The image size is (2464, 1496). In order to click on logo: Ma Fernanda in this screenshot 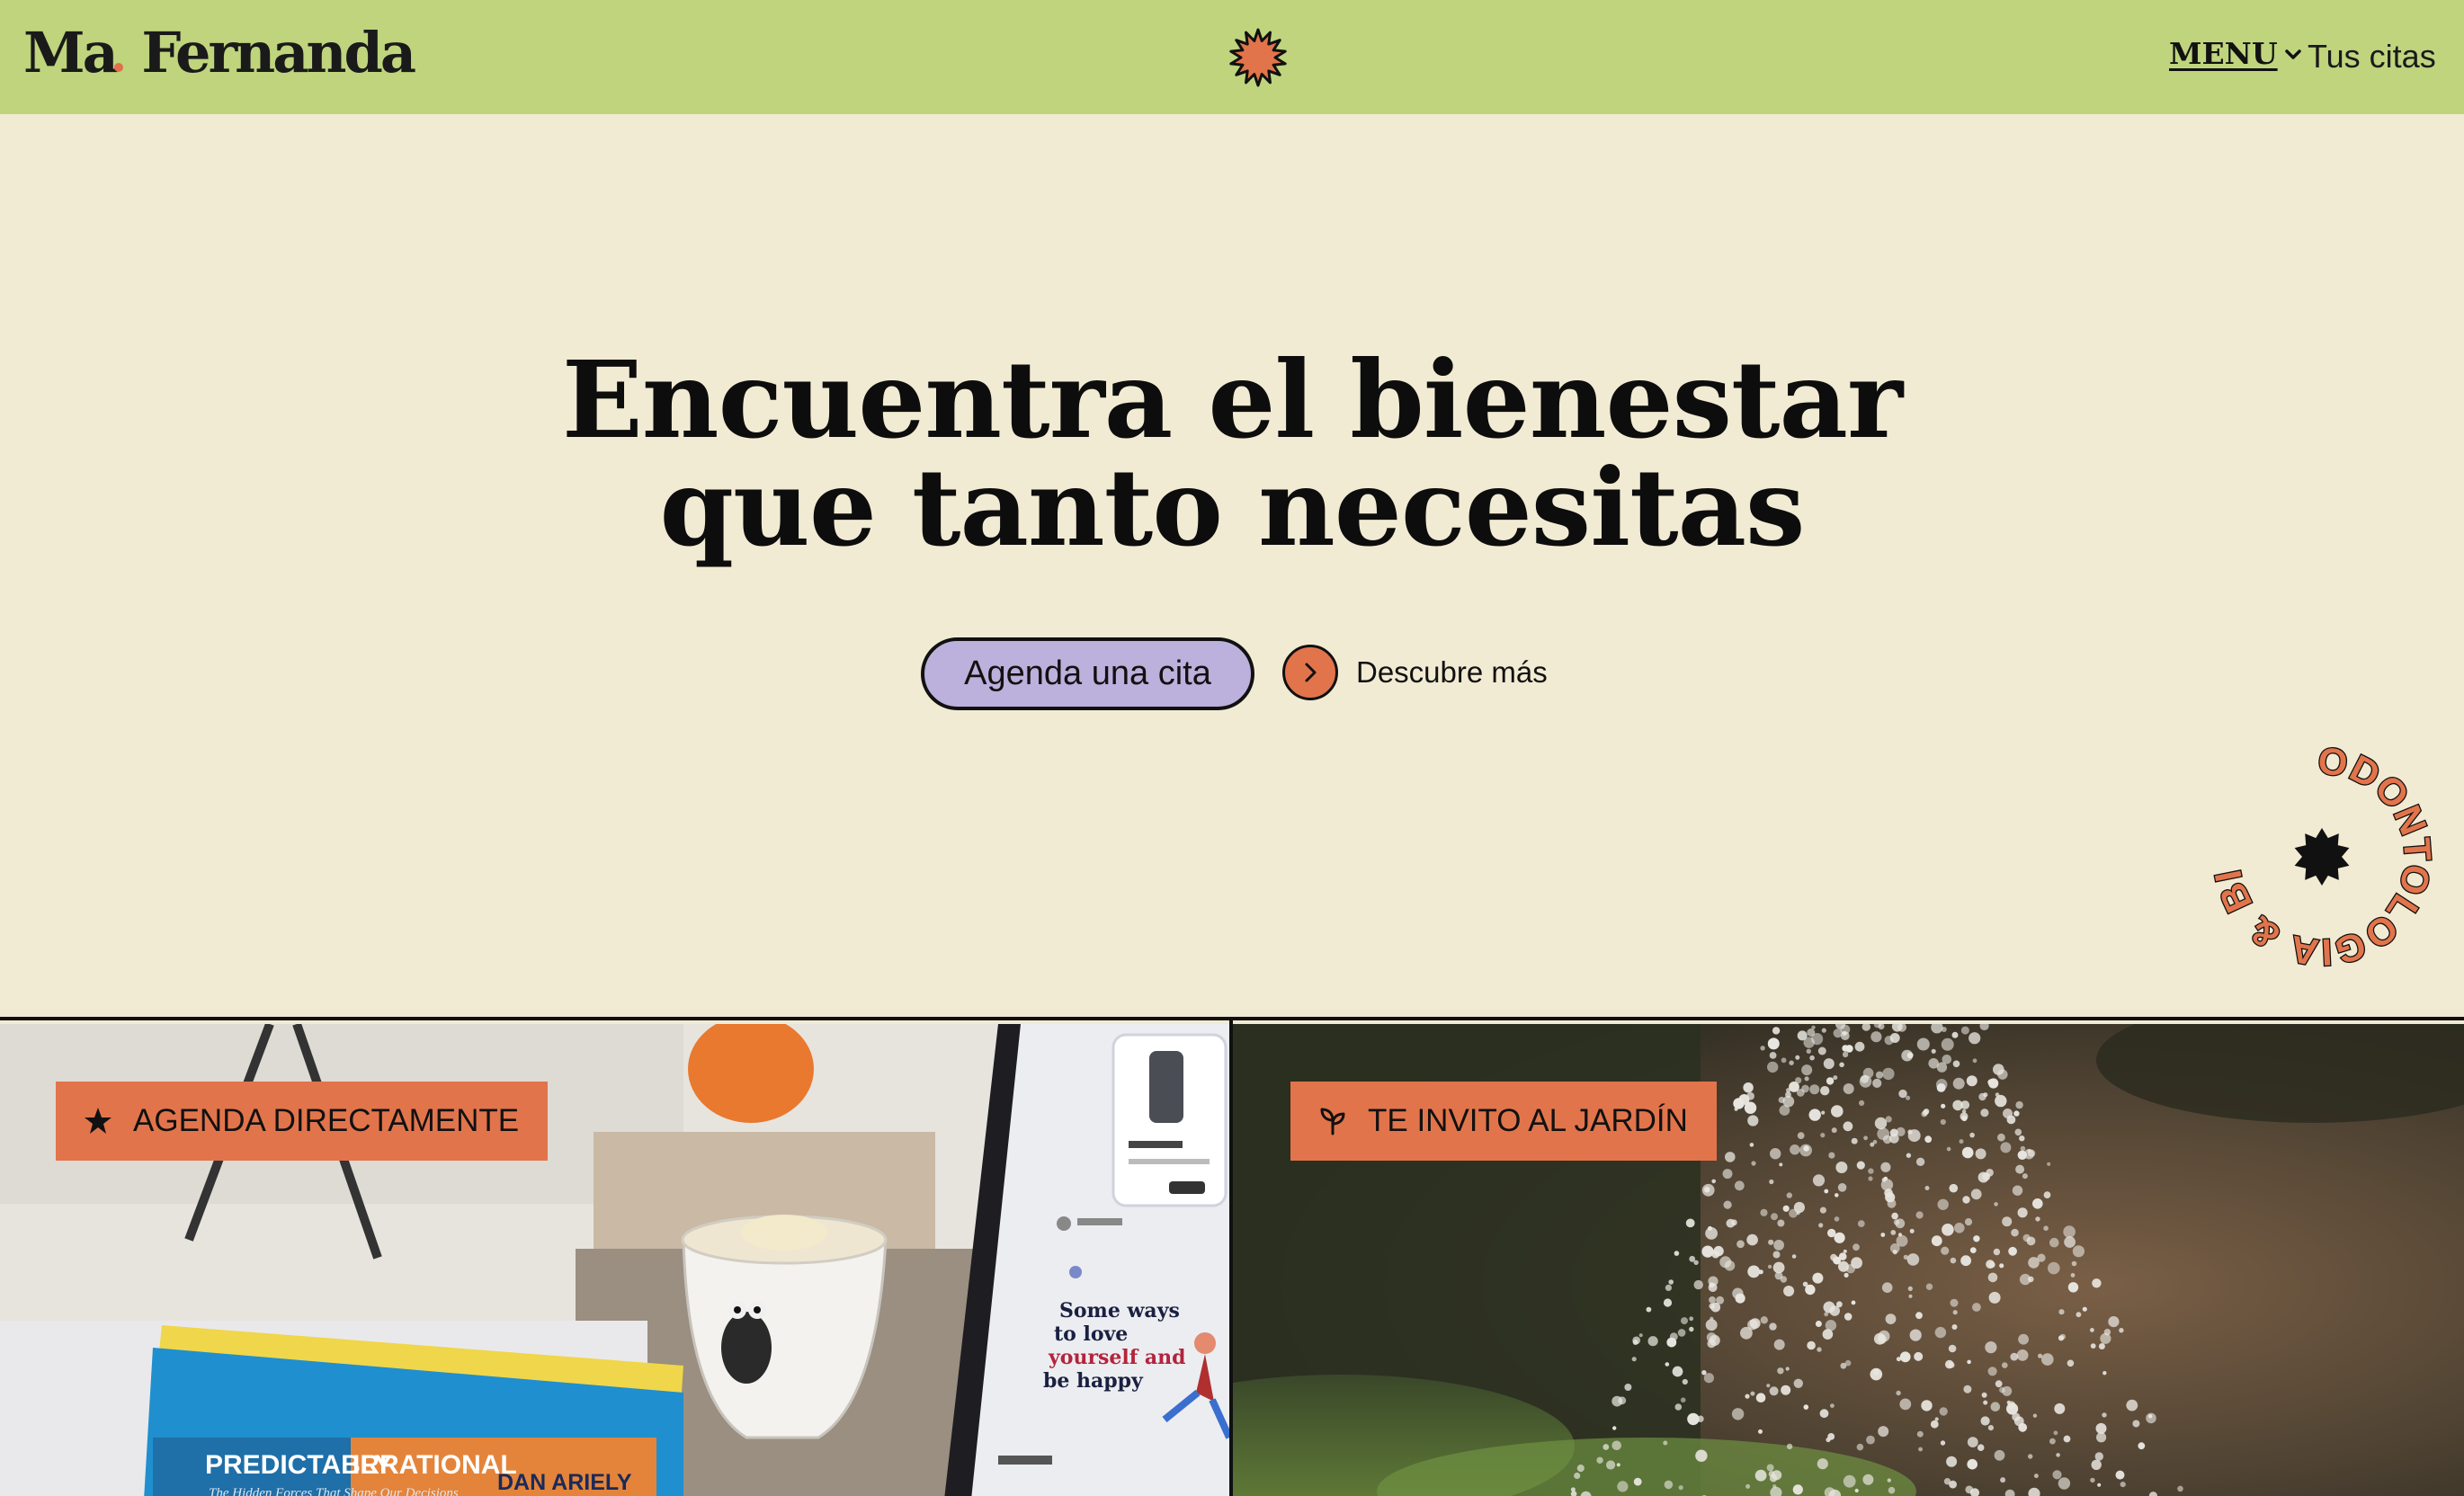, I will do `click(220, 53)`.